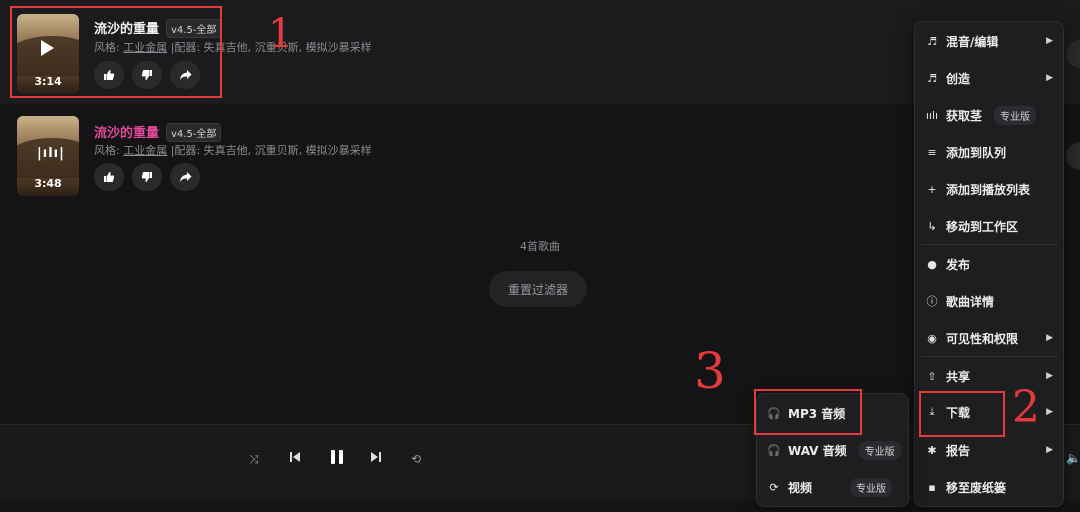  What do you see at coordinates (932, 487) in the screenshot?
I see `trash-icon: ▪` at bounding box center [932, 487].